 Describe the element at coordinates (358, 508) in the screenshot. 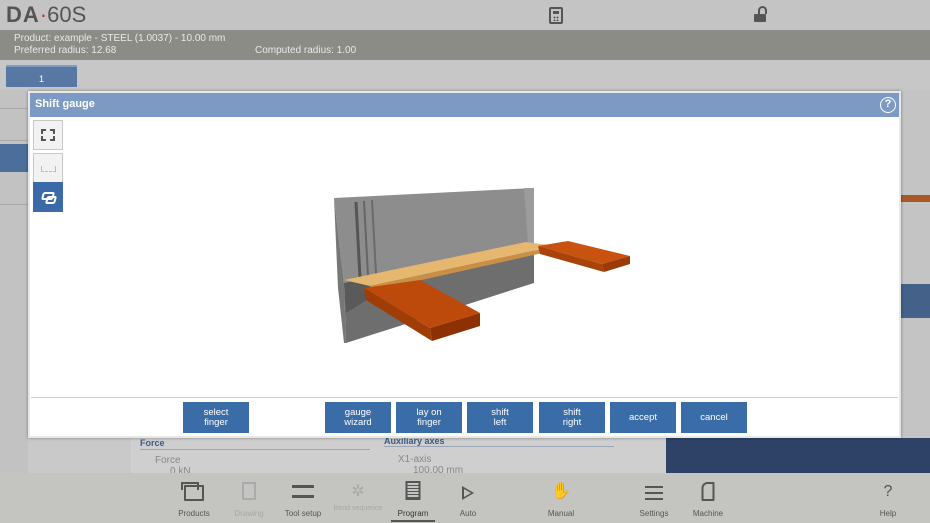

I see `nav-label: Bend sequence` at that location.